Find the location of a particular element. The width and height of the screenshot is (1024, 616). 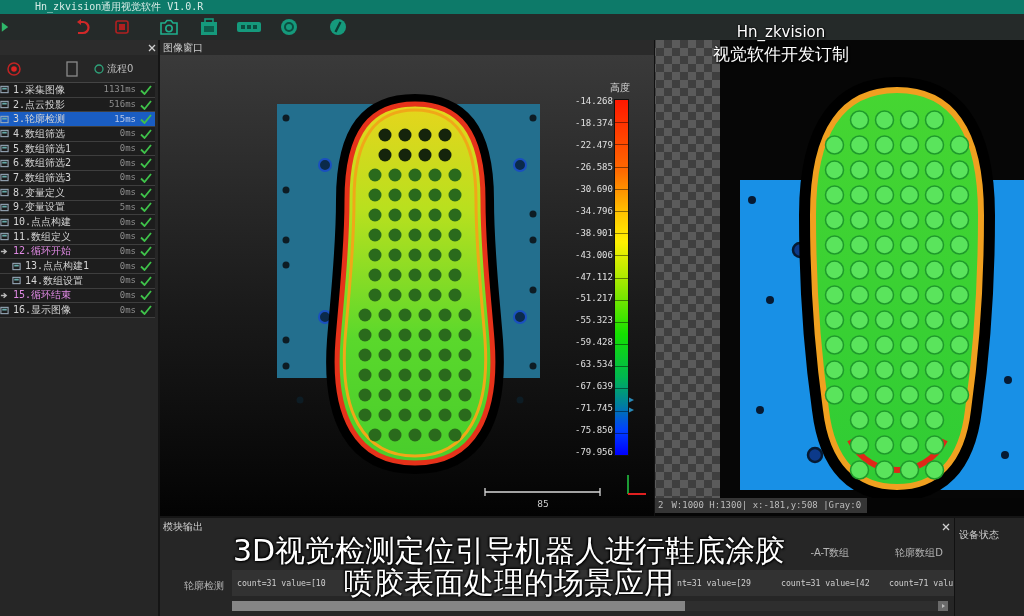

step-item: 7.数组筛选3 0ms is located at coordinates (77, 178).